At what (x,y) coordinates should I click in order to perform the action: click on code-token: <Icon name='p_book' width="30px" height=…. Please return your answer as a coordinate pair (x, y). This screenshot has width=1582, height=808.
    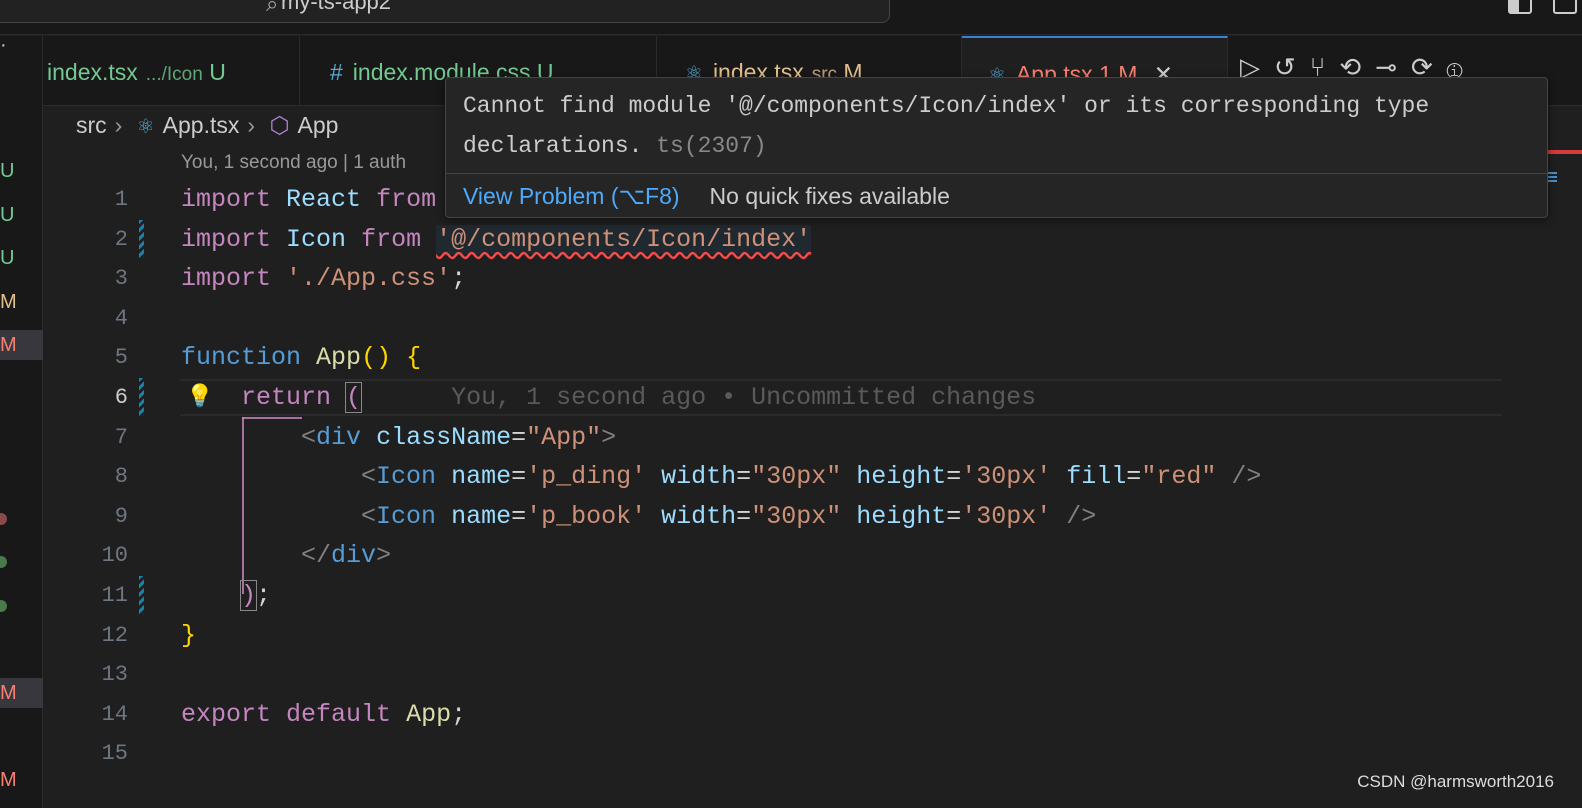
    Looking at the image, I should click on (638, 517).